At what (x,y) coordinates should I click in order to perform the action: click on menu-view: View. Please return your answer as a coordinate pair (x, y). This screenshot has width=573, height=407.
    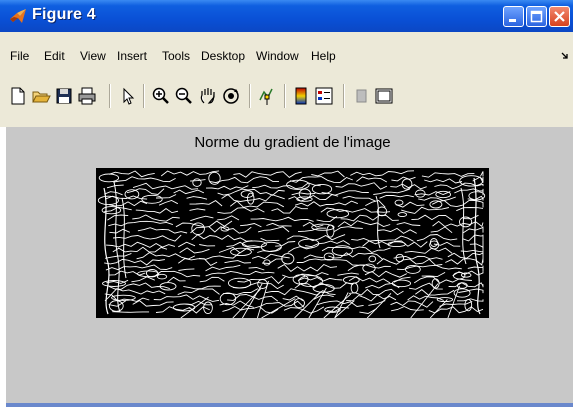
    Looking at the image, I should click on (93, 56).